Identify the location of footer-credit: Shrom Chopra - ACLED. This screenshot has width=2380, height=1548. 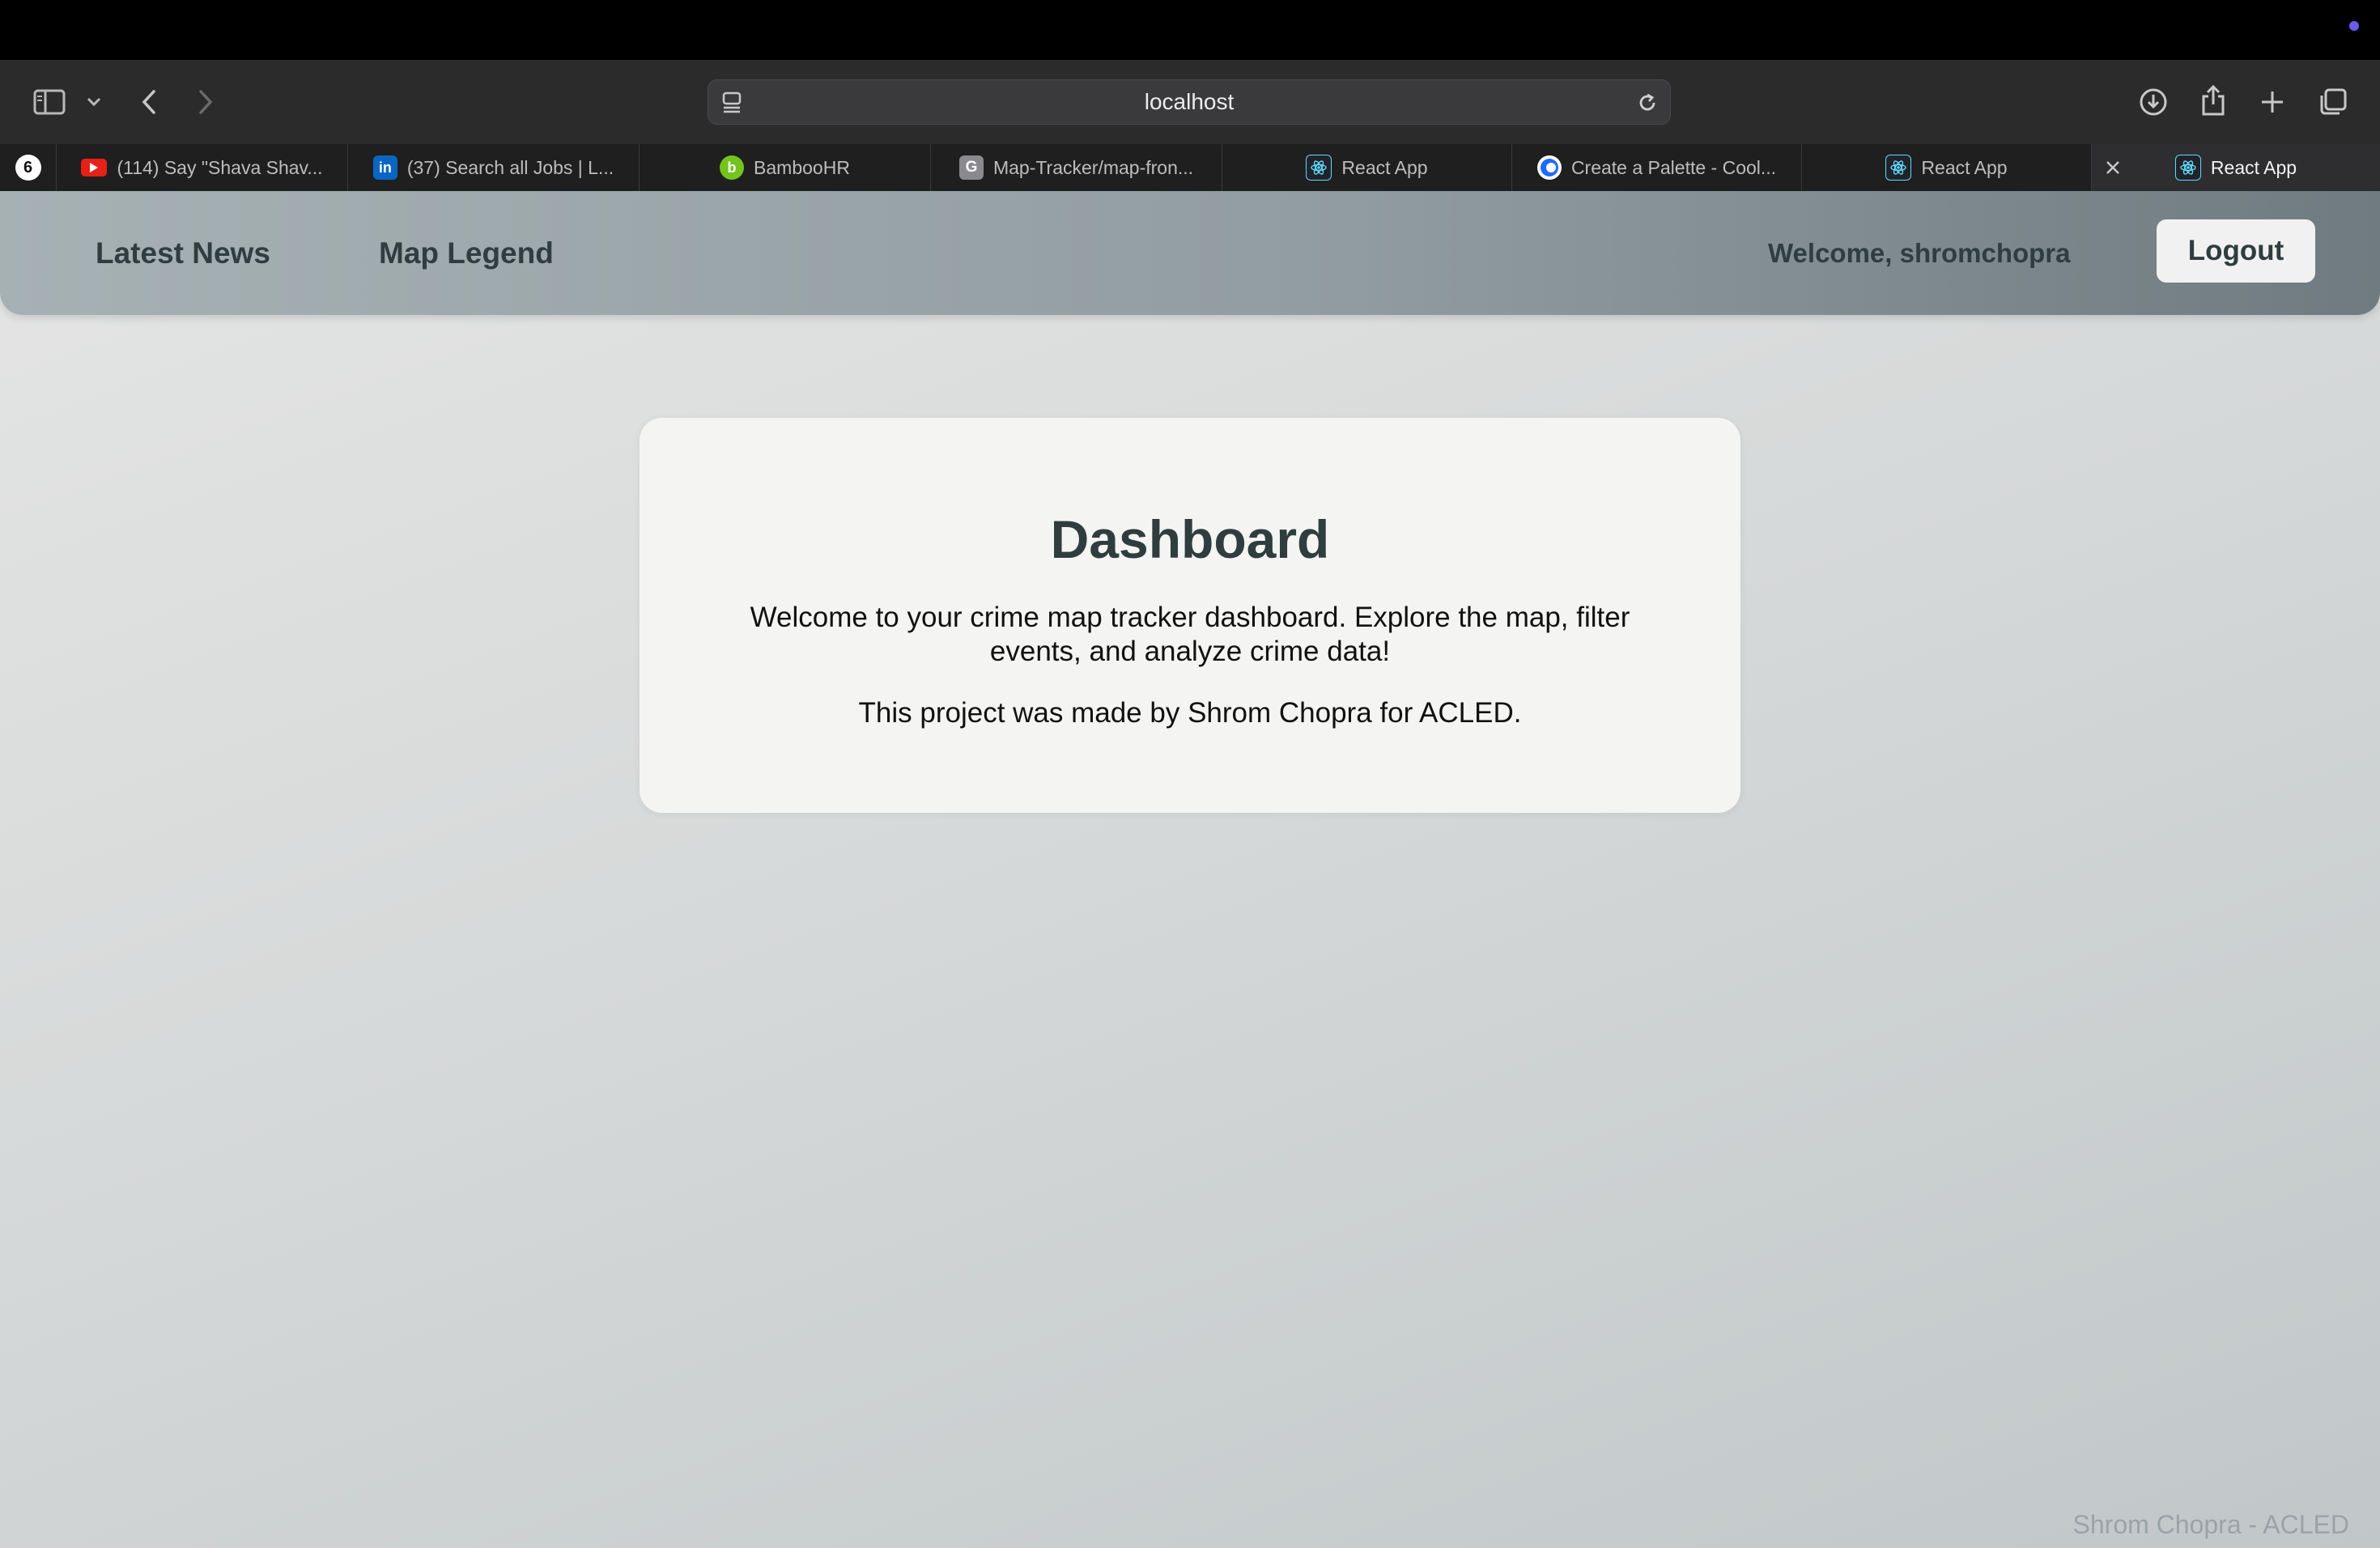
(2210, 1524).